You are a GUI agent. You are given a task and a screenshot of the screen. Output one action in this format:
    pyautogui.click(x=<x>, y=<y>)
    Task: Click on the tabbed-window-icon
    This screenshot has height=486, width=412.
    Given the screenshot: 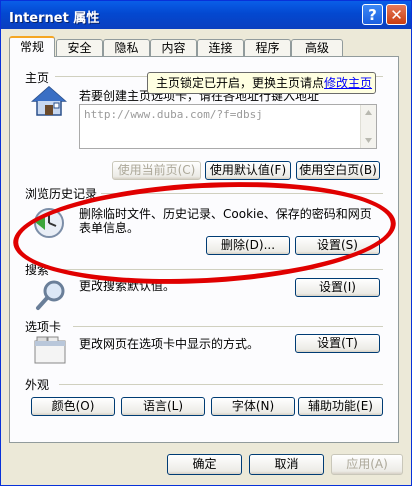 What is the action you would take?
    pyautogui.click(x=50, y=350)
    